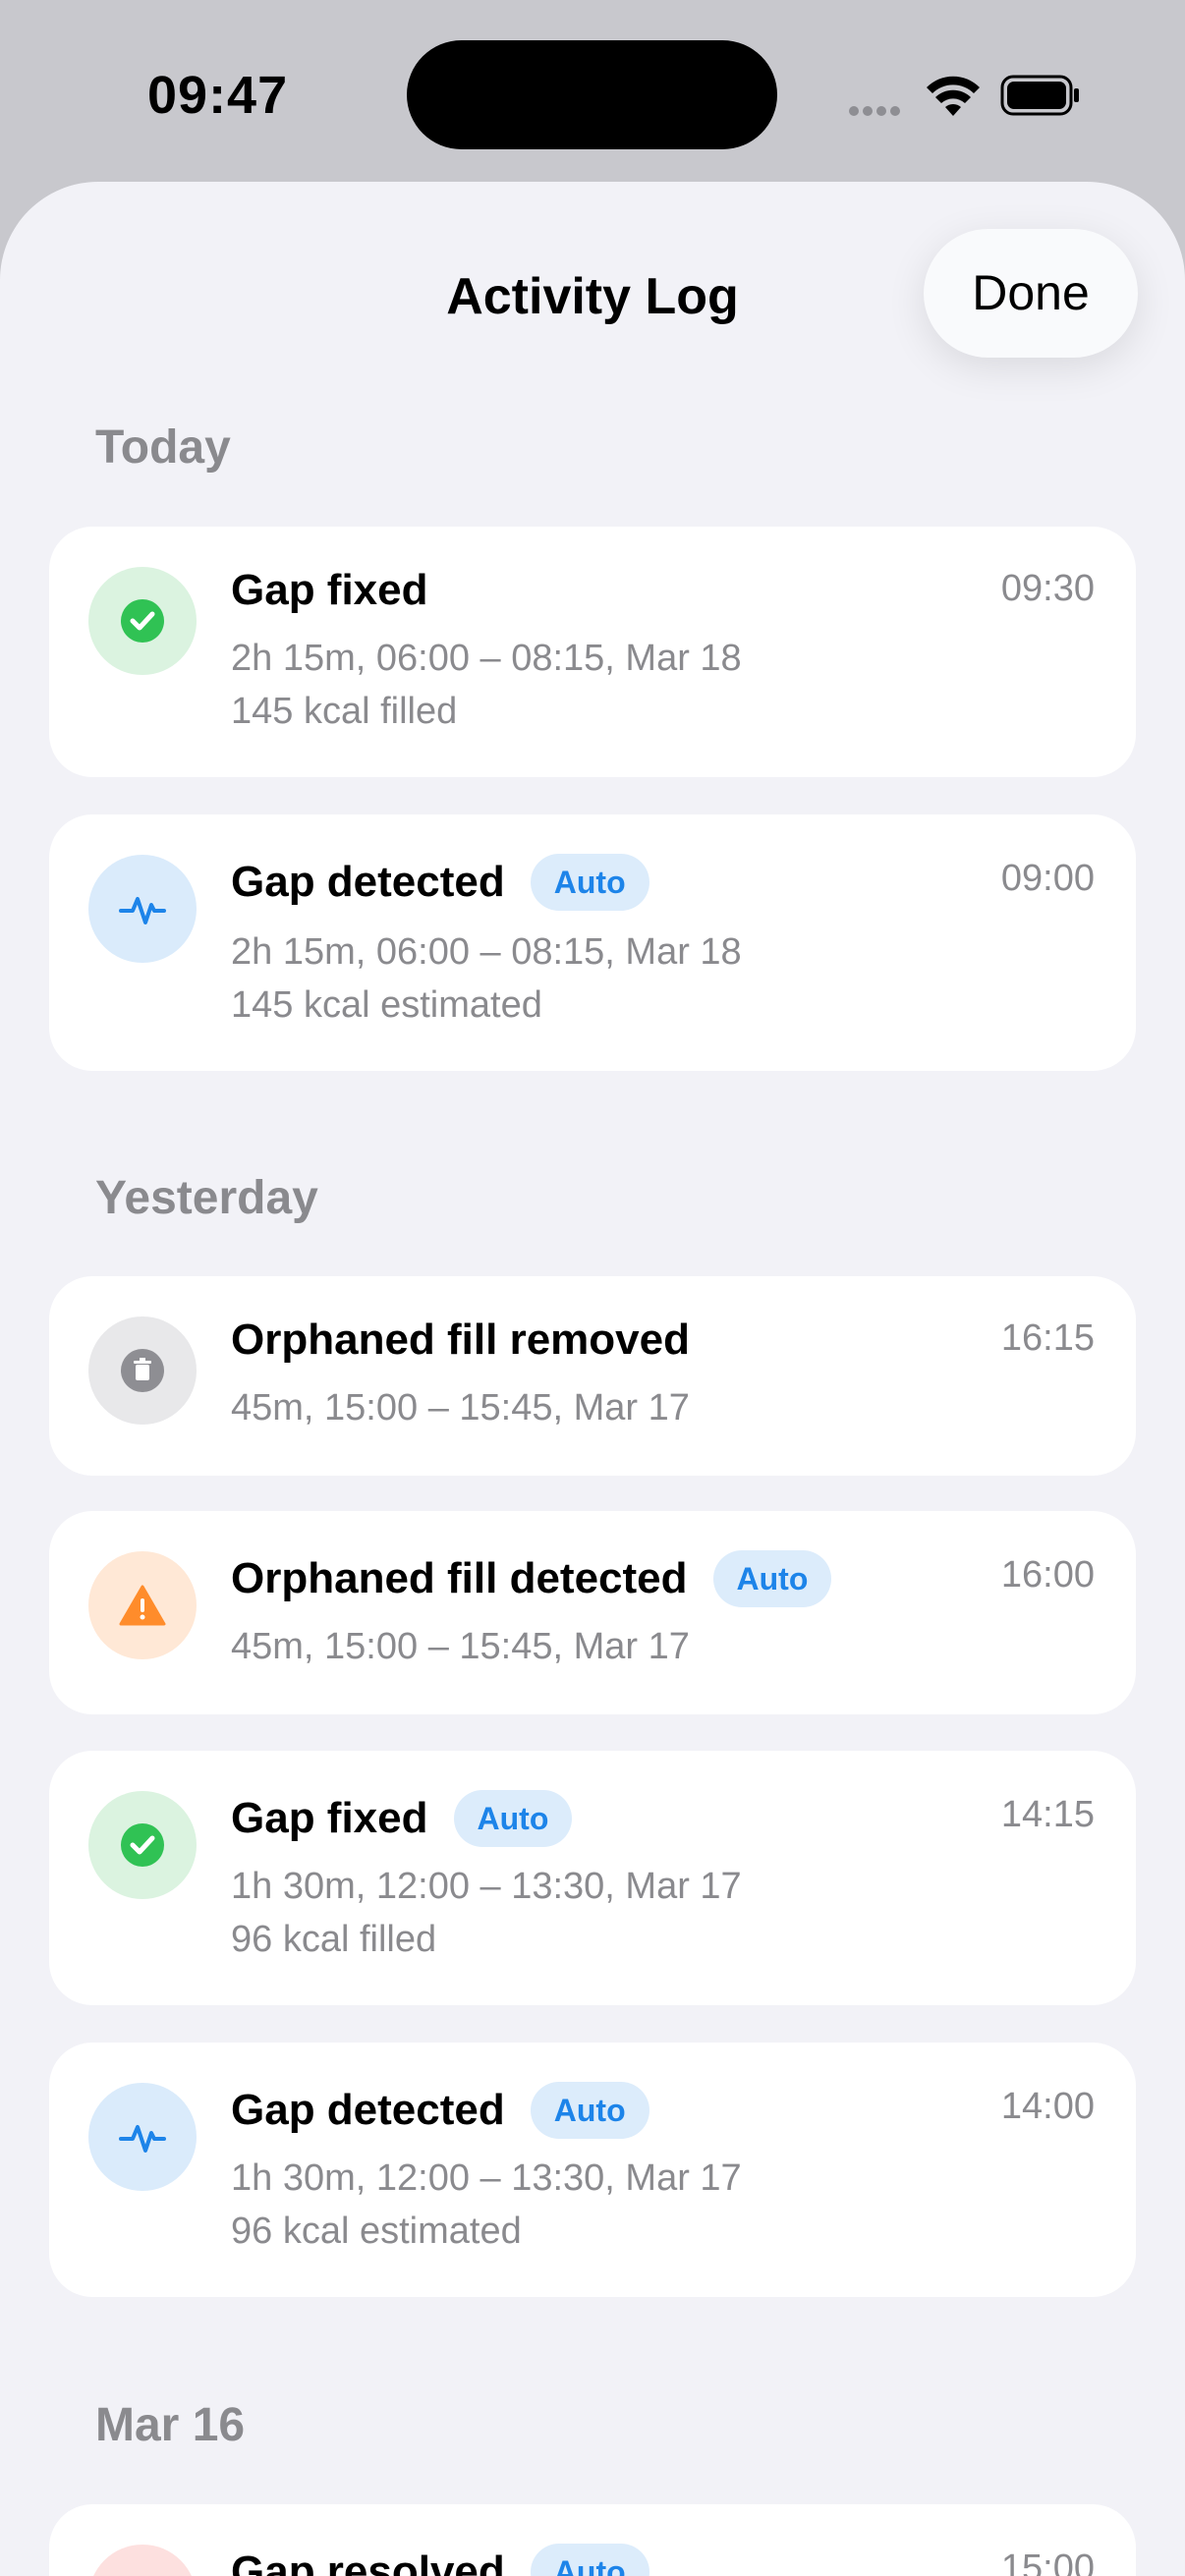 The width and height of the screenshot is (1185, 2576). I want to click on battery-icon, so click(1040, 95).